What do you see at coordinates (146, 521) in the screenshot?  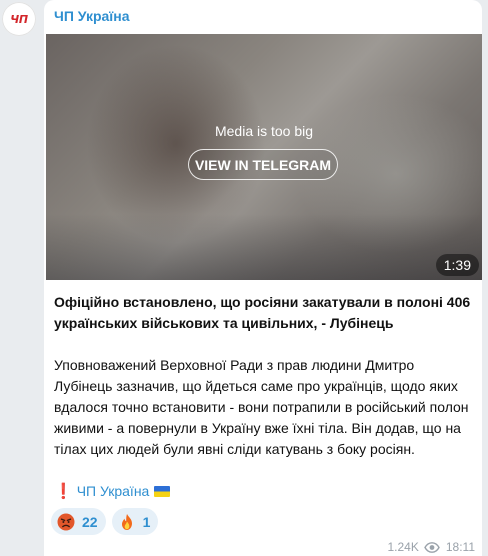 I see `reaction-count: 1` at bounding box center [146, 521].